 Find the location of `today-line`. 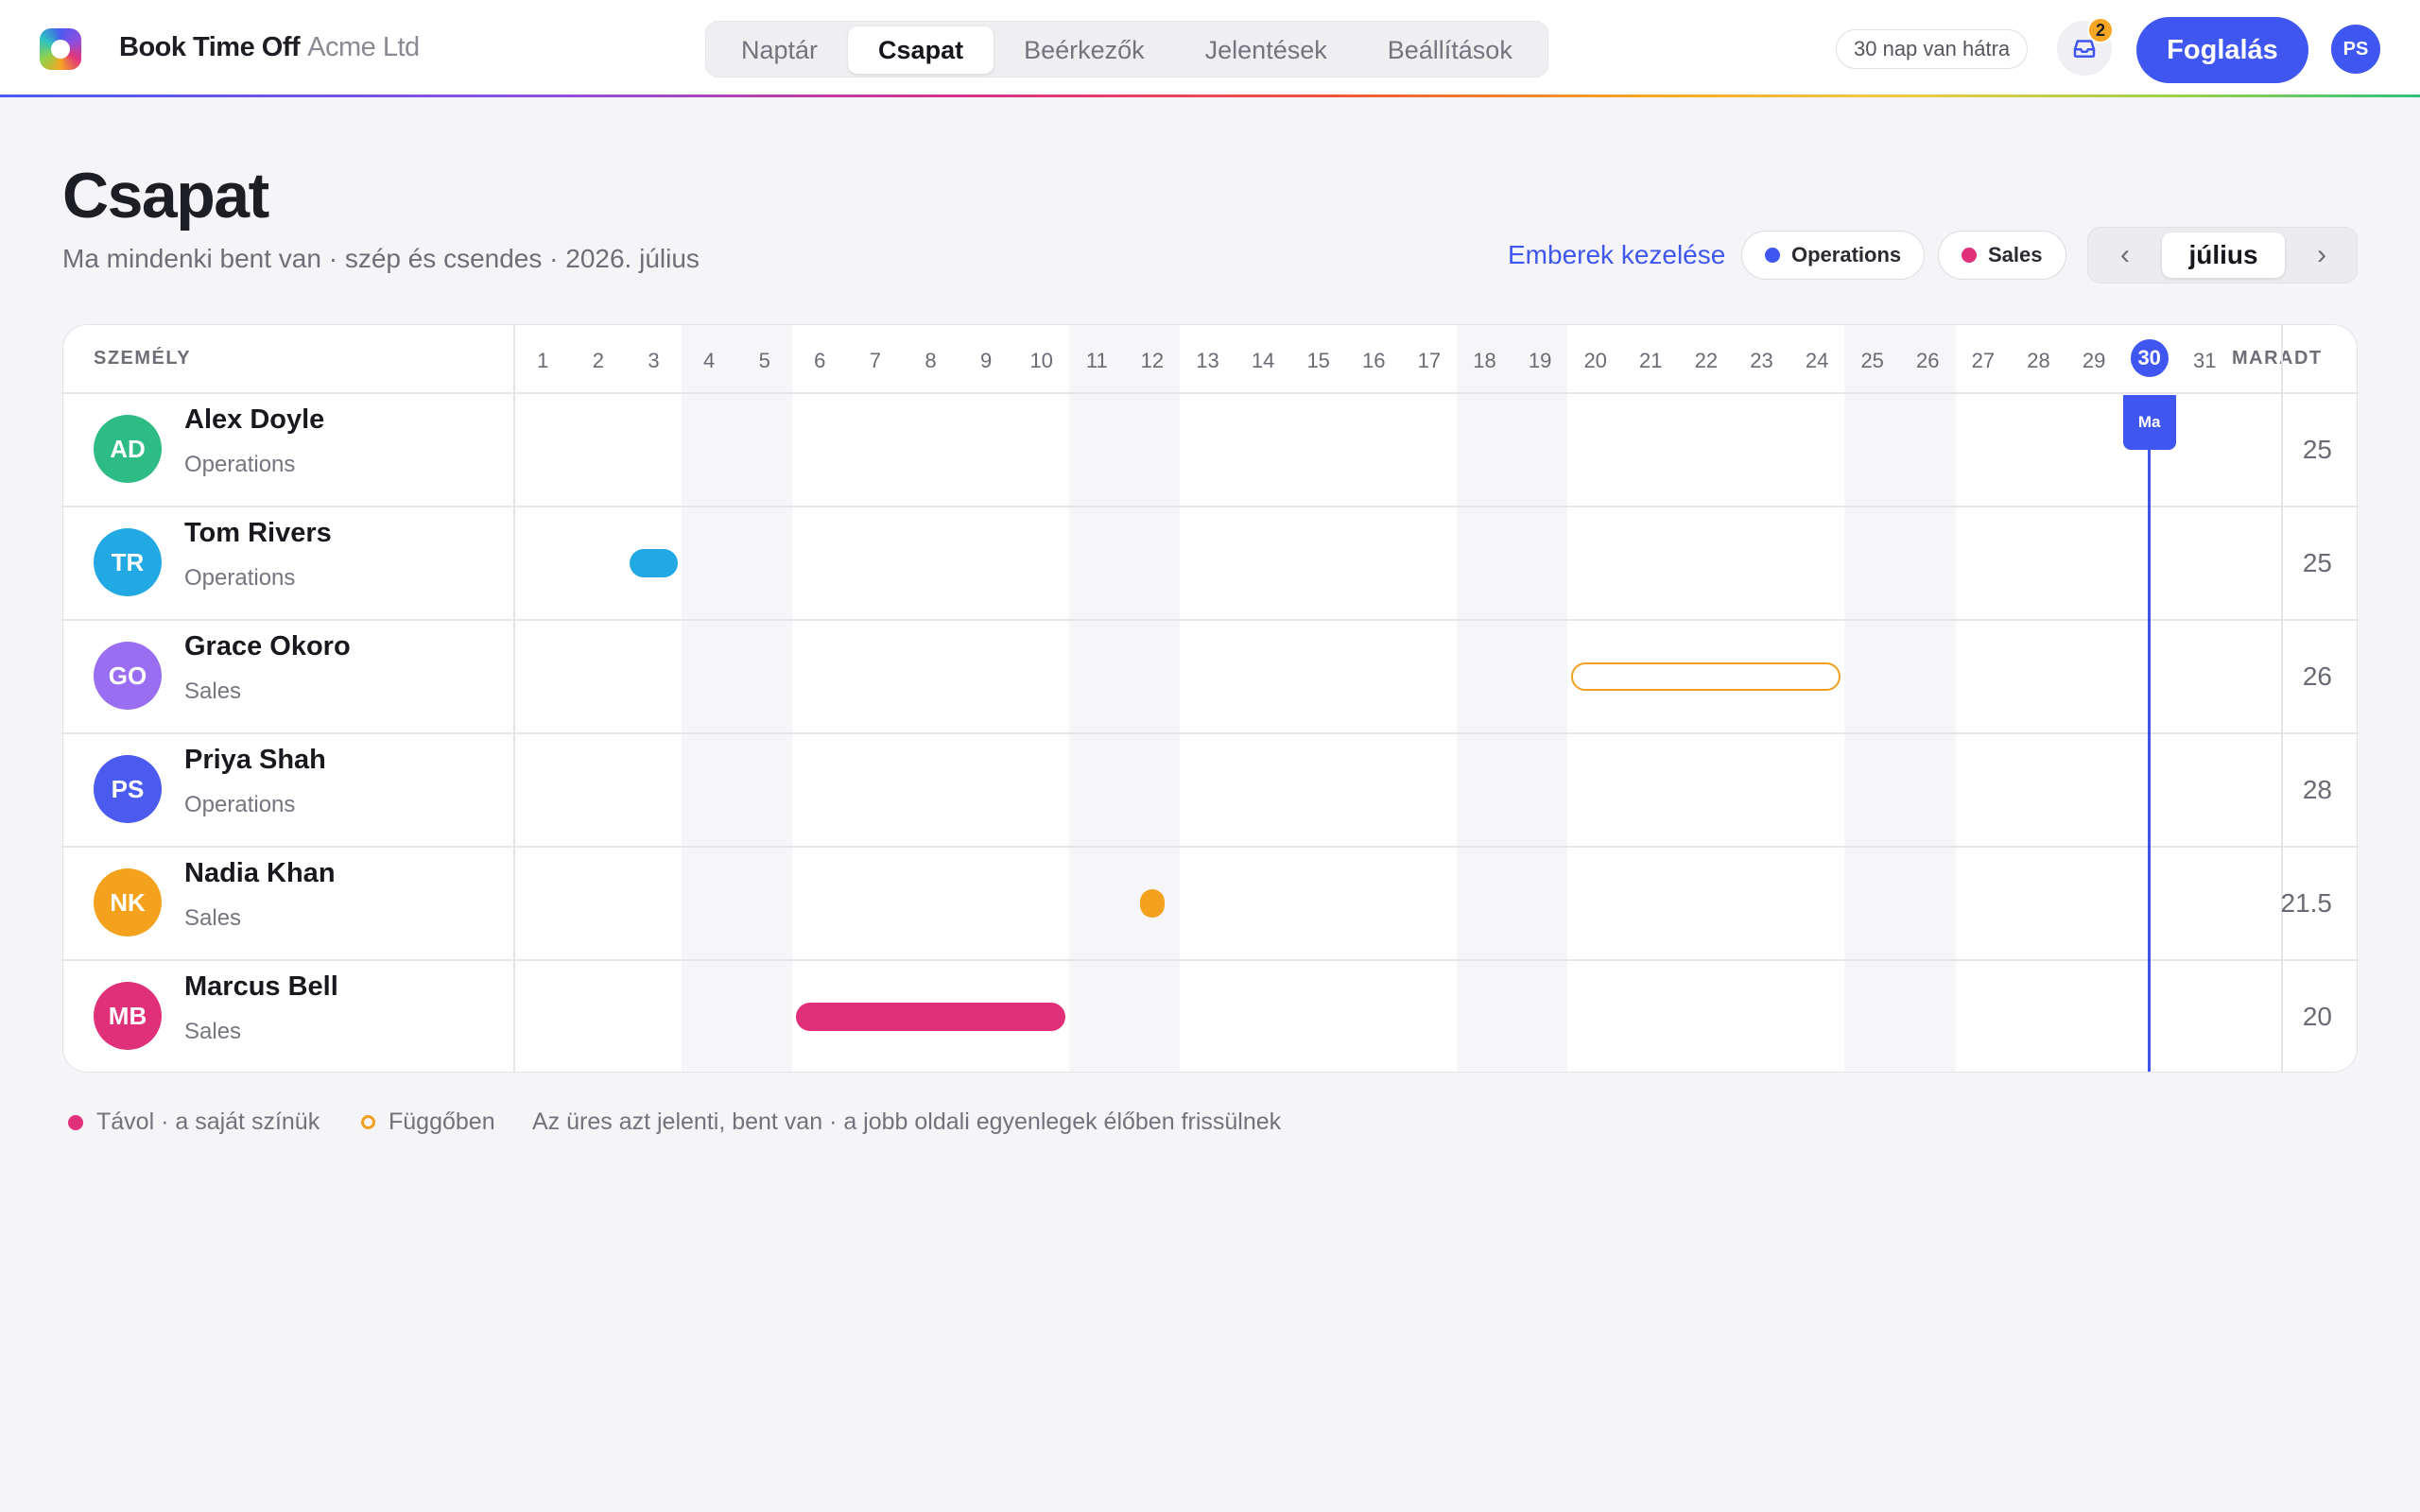

today-line is located at coordinates (2150, 743).